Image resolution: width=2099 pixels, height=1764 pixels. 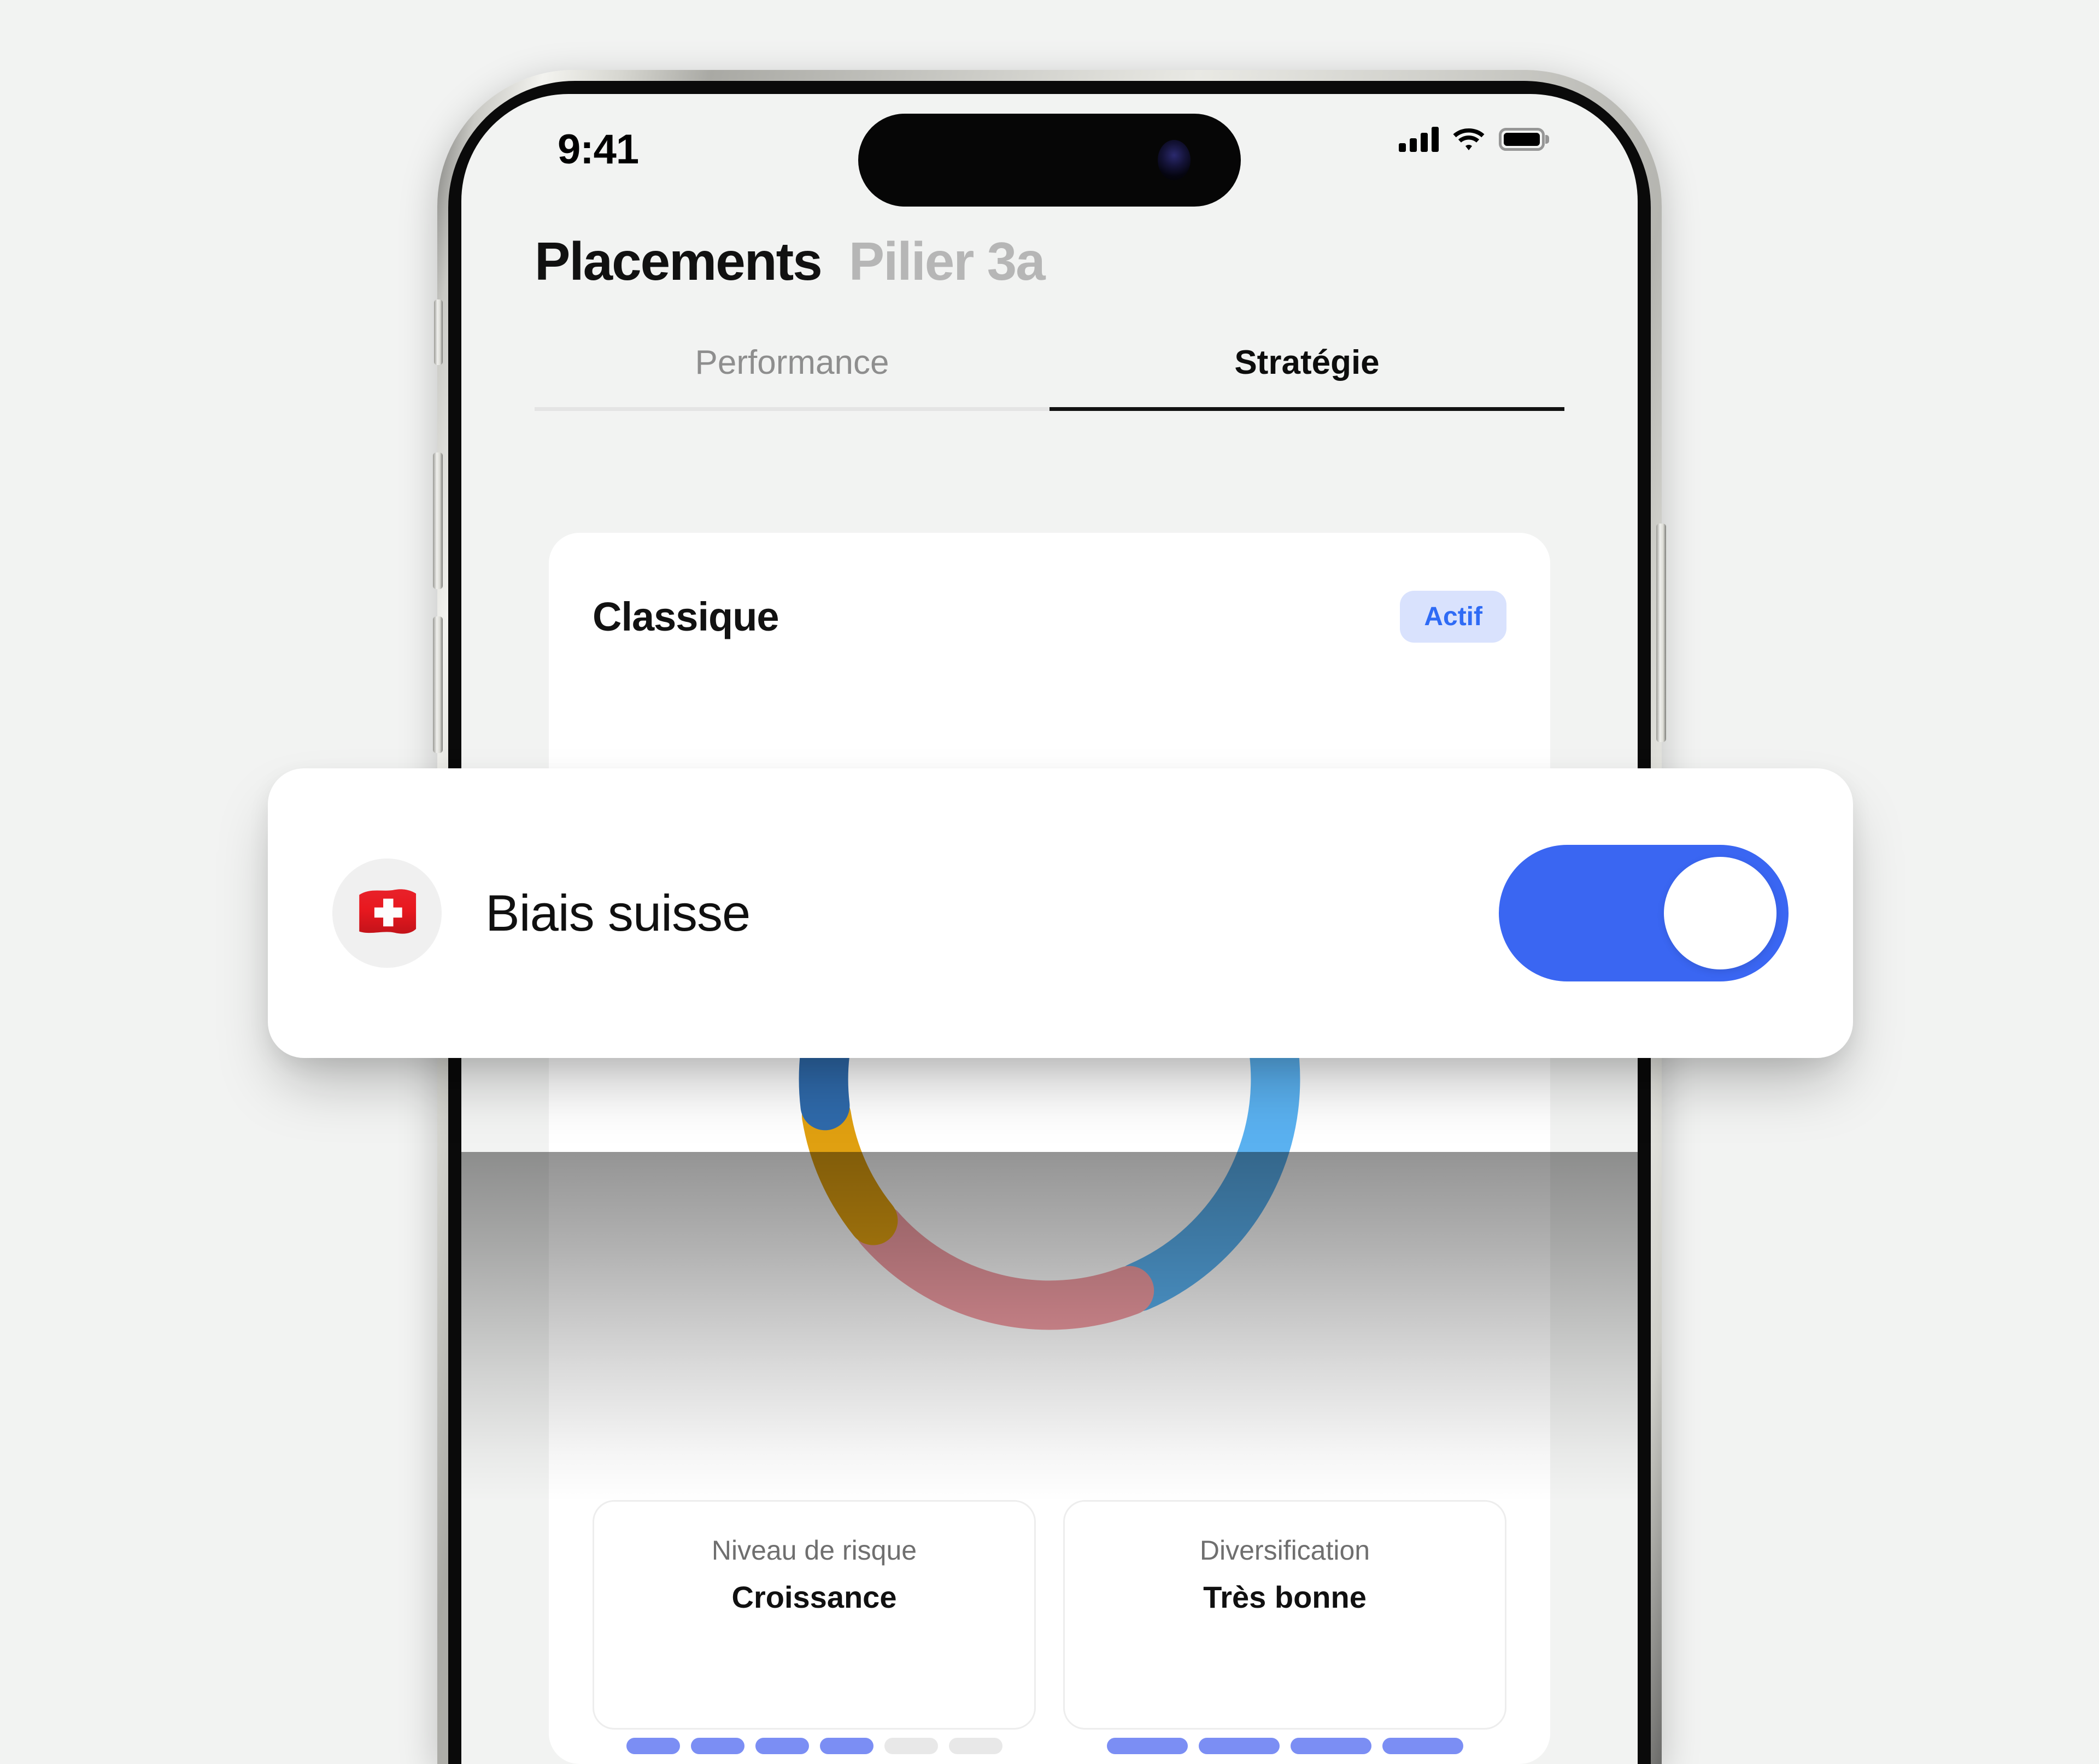 What do you see at coordinates (1175, 160) in the screenshot?
I see `front-camera-lens-icon` at bounding box center [1175, 160].